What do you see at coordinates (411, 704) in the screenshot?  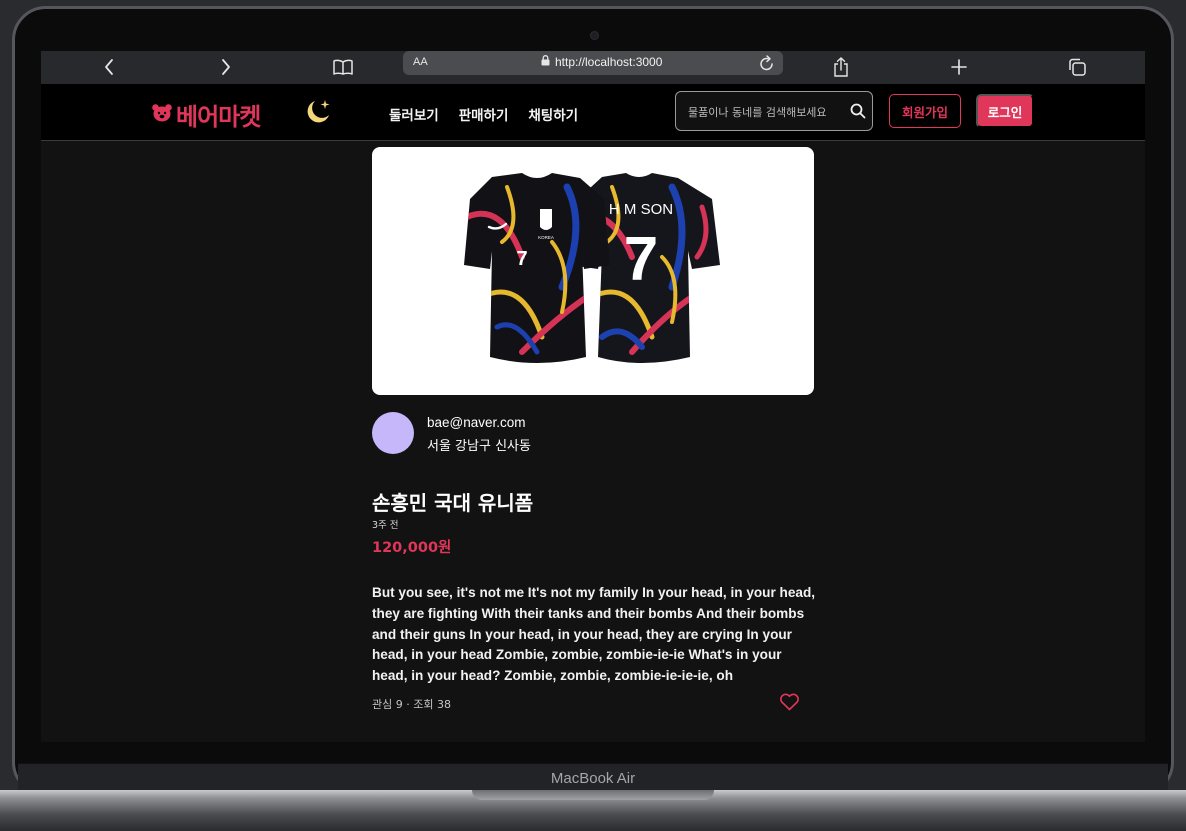 I see `product-stats: 관심 9 · 조회 38` at bounding box center [411, 704].